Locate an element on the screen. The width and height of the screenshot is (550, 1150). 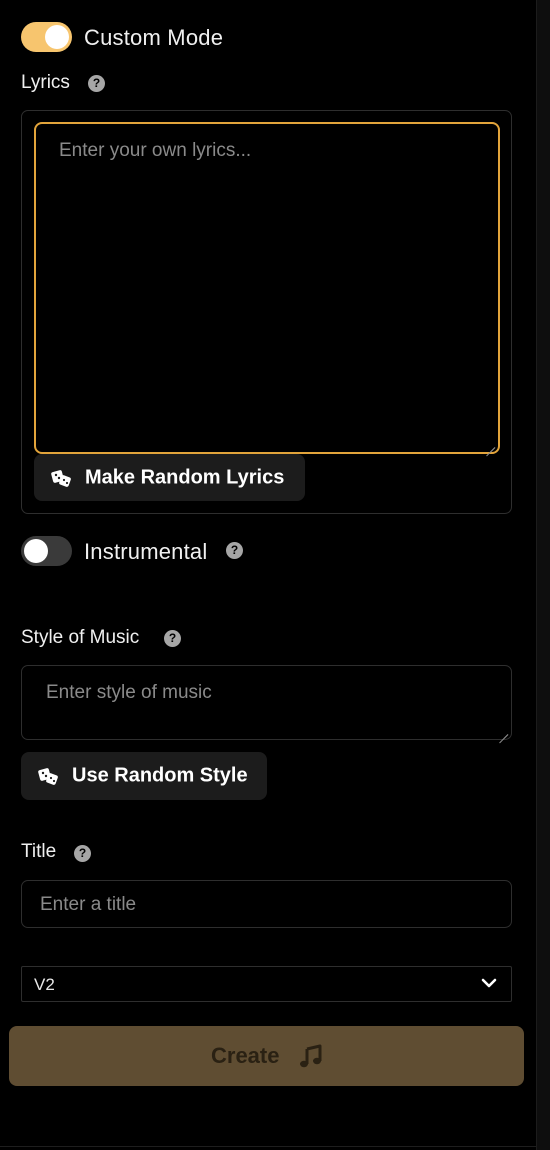
title-help-icon: ? is located at coordinates (82, 853).